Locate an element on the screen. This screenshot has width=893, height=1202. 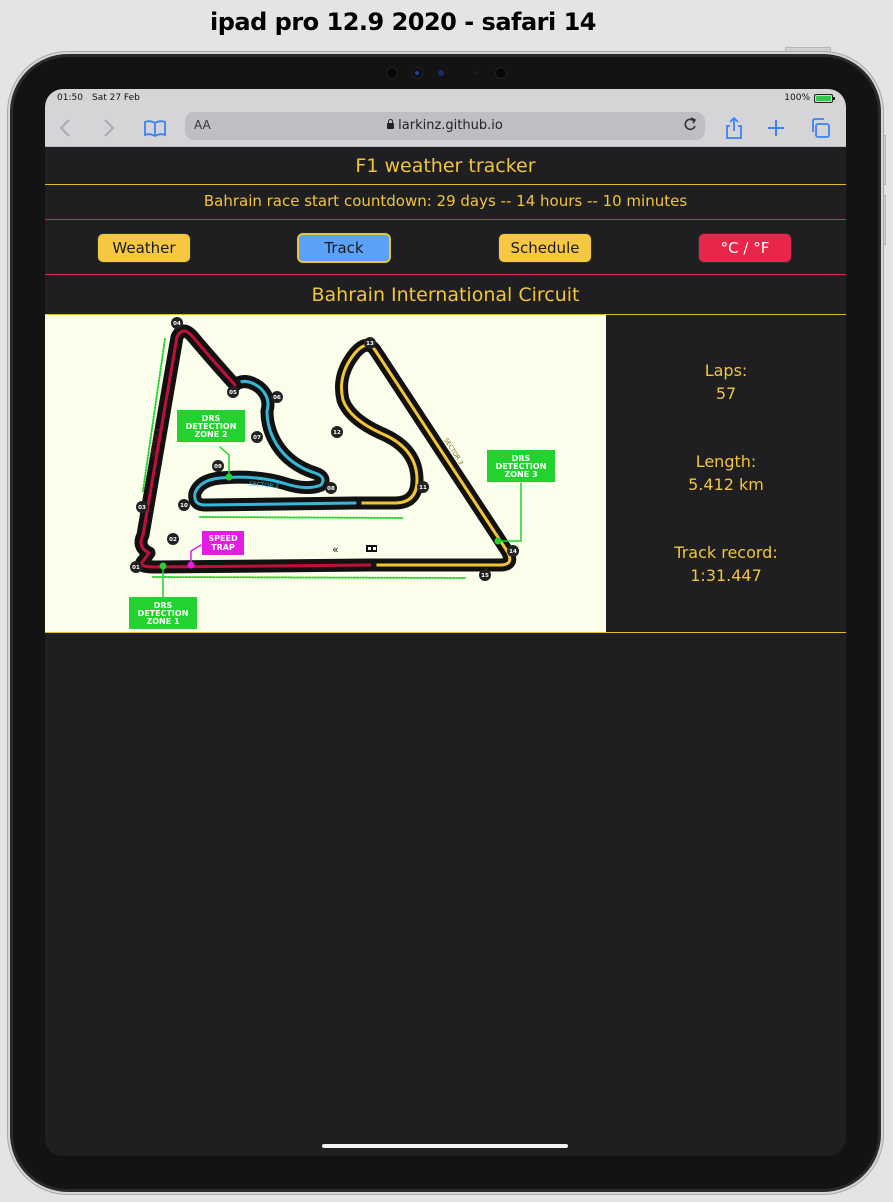
new-tab-icon is located at coordinates (776, 128).